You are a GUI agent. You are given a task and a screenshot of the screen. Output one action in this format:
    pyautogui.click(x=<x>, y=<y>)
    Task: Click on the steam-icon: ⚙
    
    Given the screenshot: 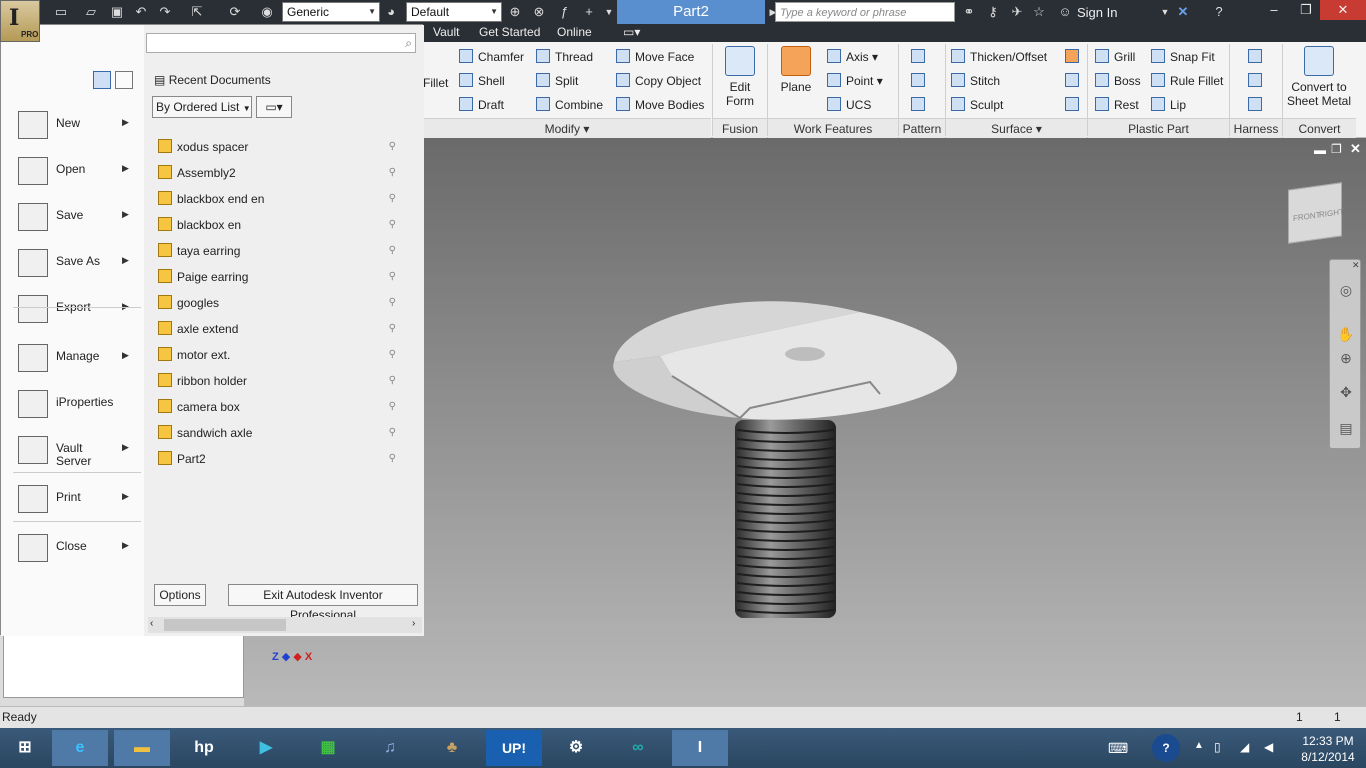 What is the action you would take?
    pyautogui.click(x=576, y=748)
    